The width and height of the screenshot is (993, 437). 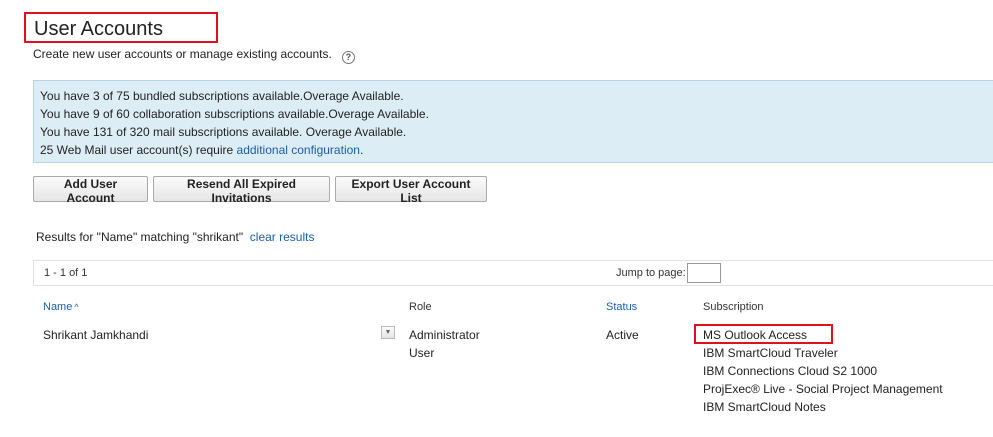 What do you see at coordinates (66, 273) in the screenshot?
I see `pager-range: 1 - 1 of 1` at bounding box center [66, 273].